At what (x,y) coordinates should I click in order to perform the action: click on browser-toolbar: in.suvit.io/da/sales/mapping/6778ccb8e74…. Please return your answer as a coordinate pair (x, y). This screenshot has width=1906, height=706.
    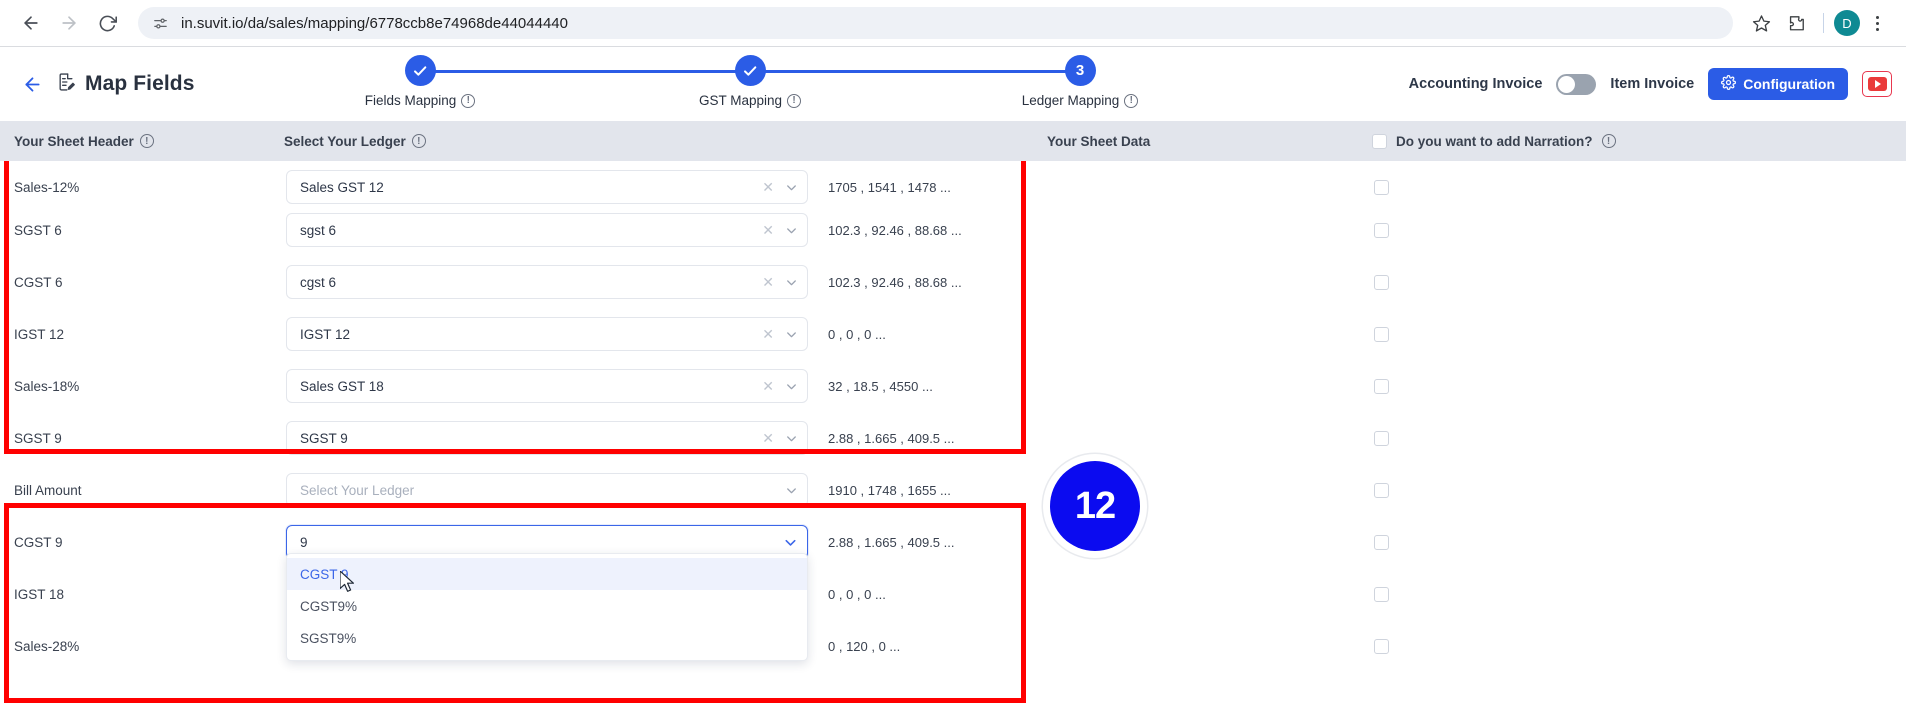
    Looking at the image, I should click on (953, 23).